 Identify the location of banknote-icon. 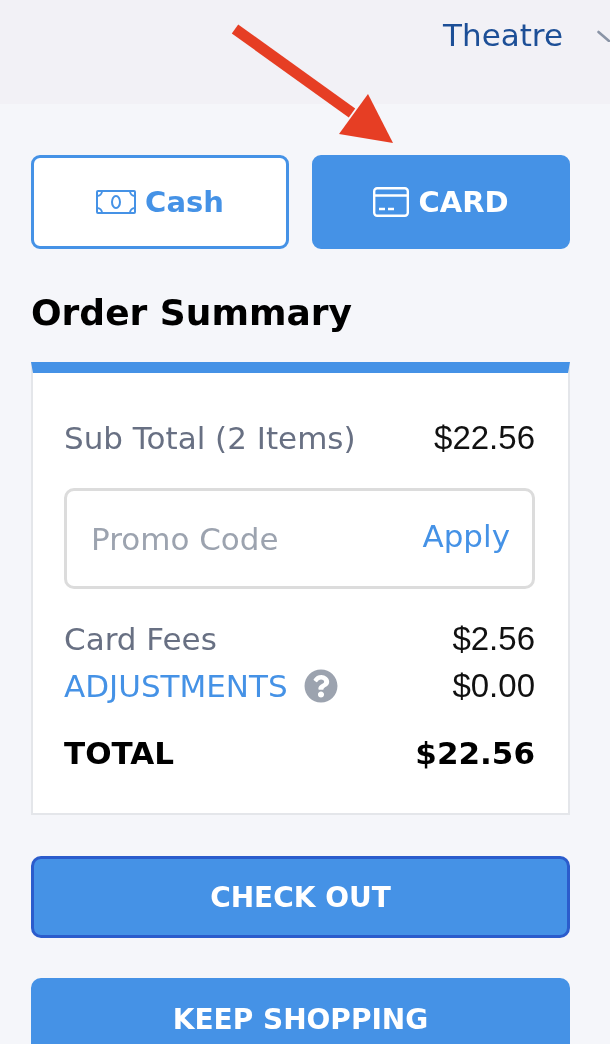
(116, 202).